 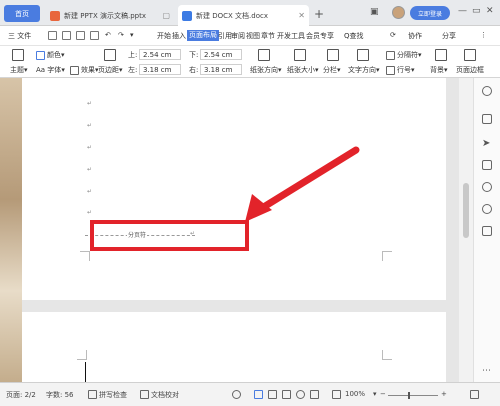 I want to click on tab-view: 视图, so click(x=253, y=36).